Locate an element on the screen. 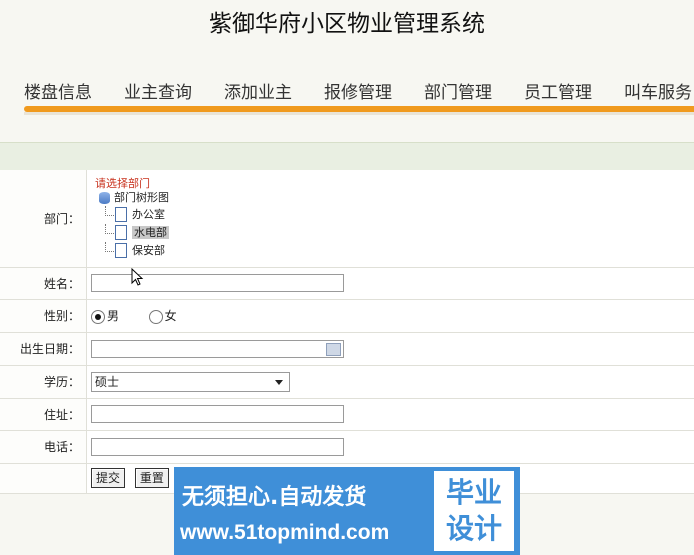 Image resolution: width=694 pixels, height=555 pixels. tree-node-label-selected: 水电部 is located at coordinates (150, 232).